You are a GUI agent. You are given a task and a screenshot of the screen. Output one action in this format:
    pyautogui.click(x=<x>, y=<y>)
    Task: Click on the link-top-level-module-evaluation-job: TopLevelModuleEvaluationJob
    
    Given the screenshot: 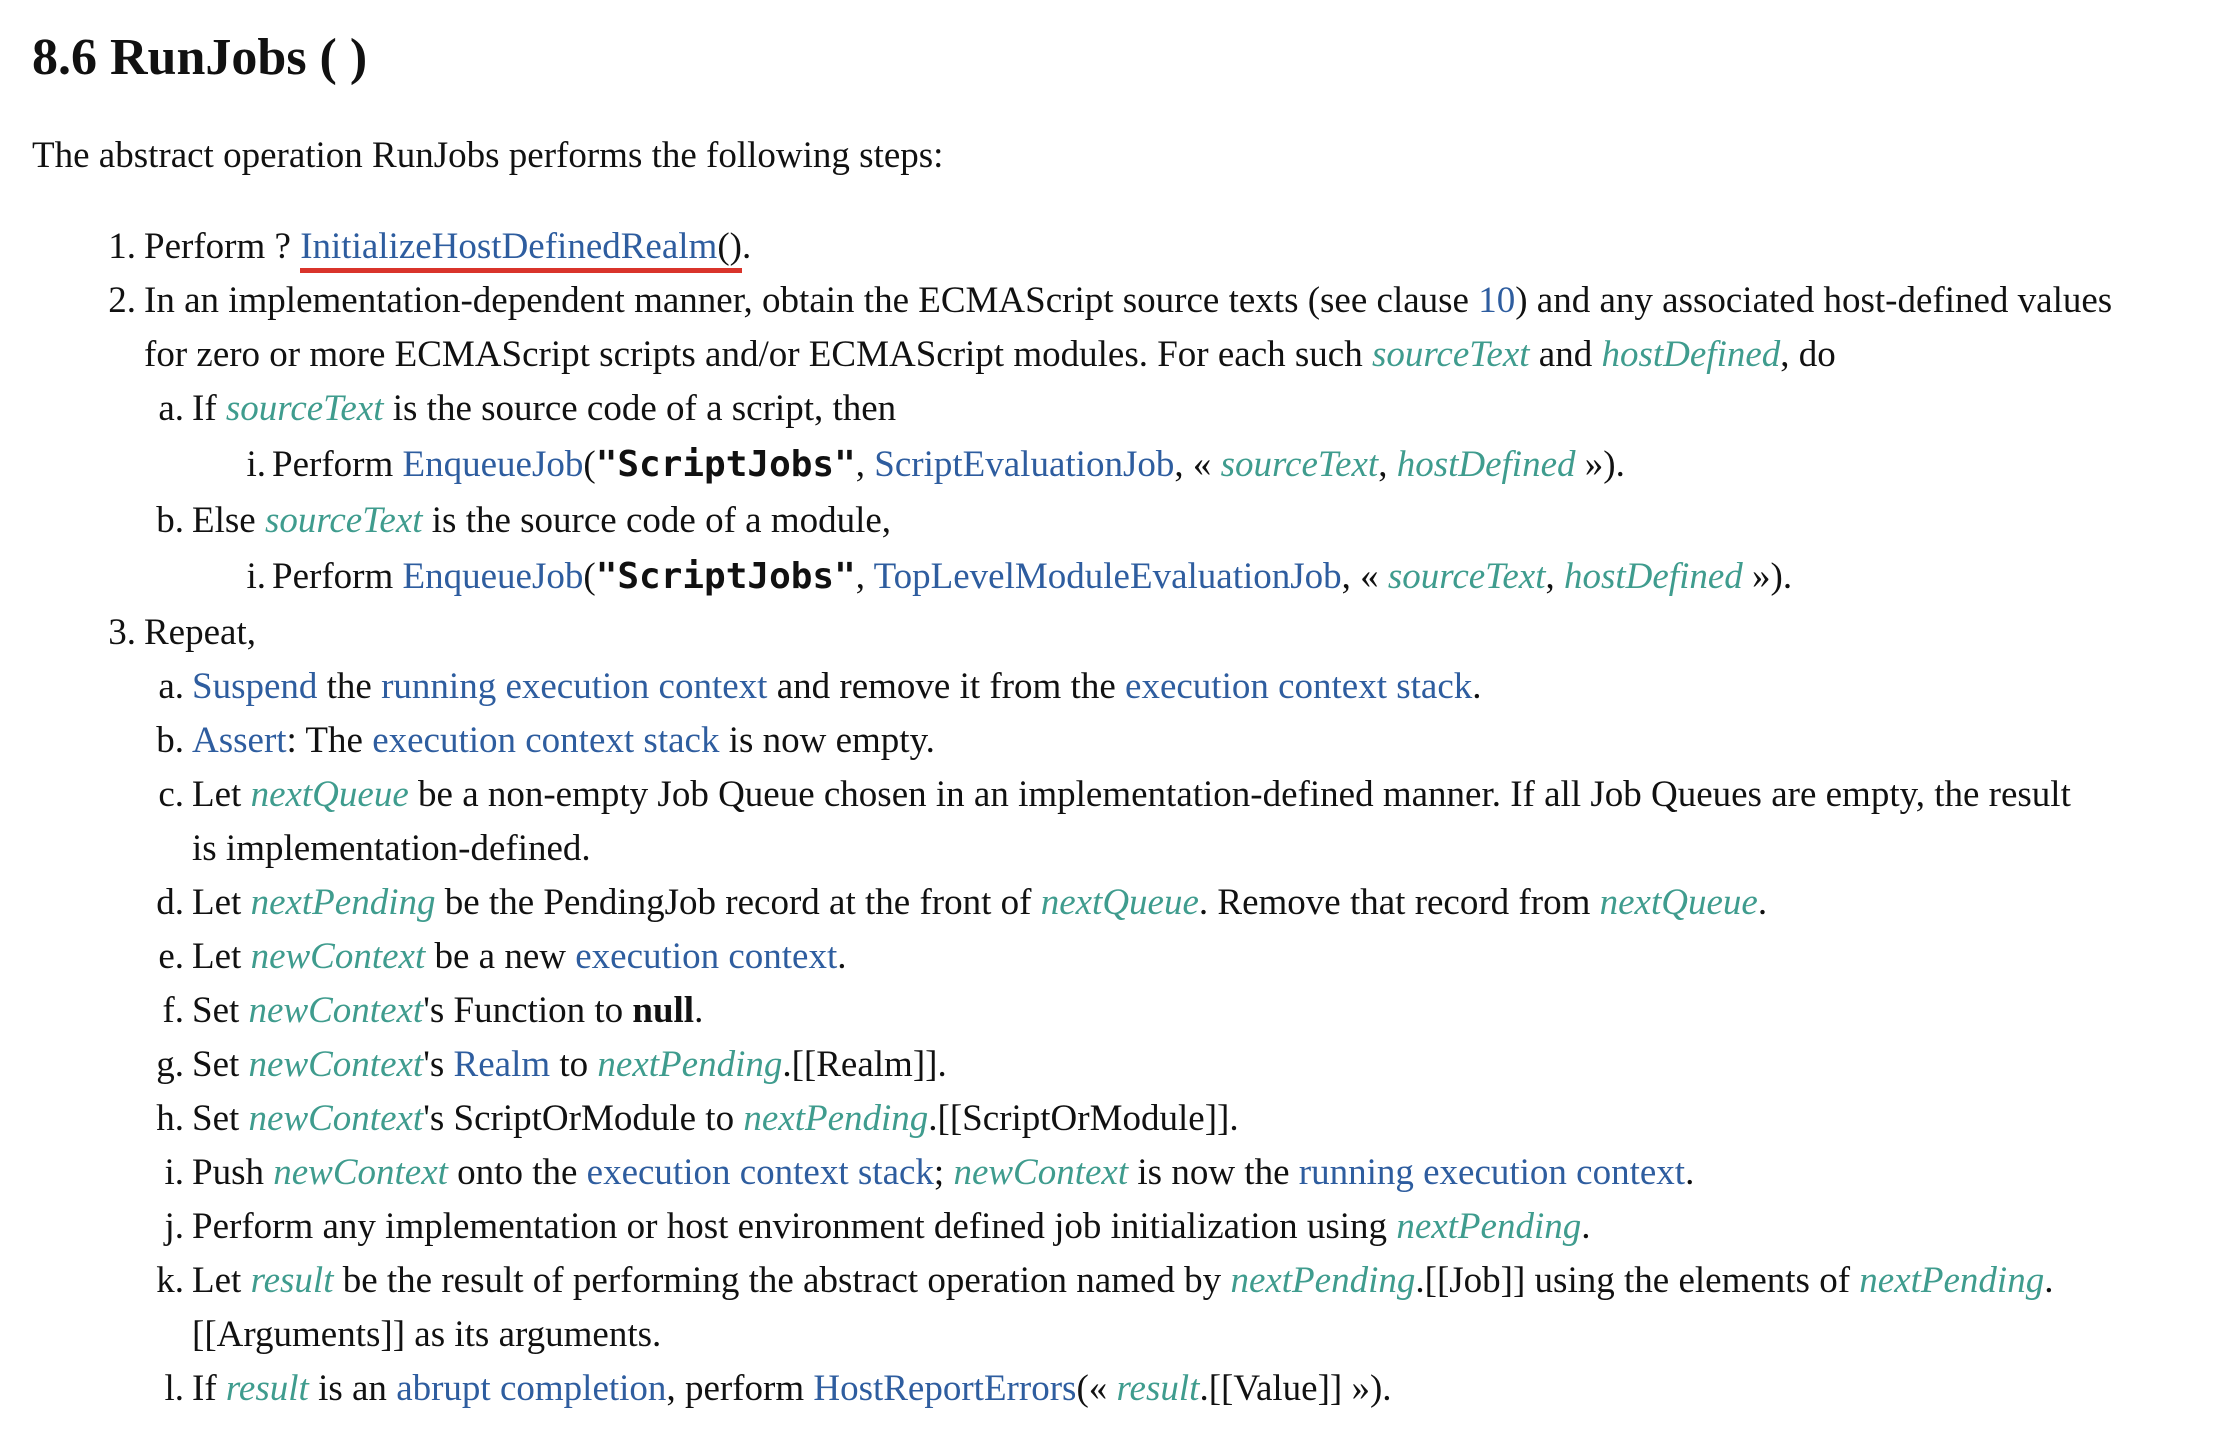 What is the action you would take?
    pyautogui.click(x=1108, y=576)
    